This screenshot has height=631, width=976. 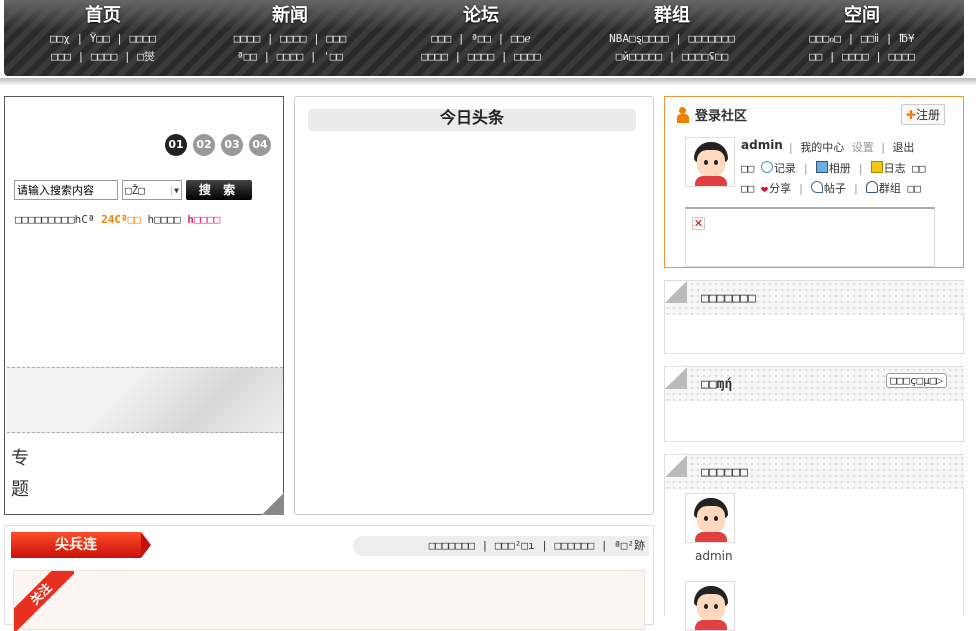 What do you see at coordinates (916, 380) in the screenshot?
I see `more-button: □□□ç□μ□▷` at bounding box center [916, 380].